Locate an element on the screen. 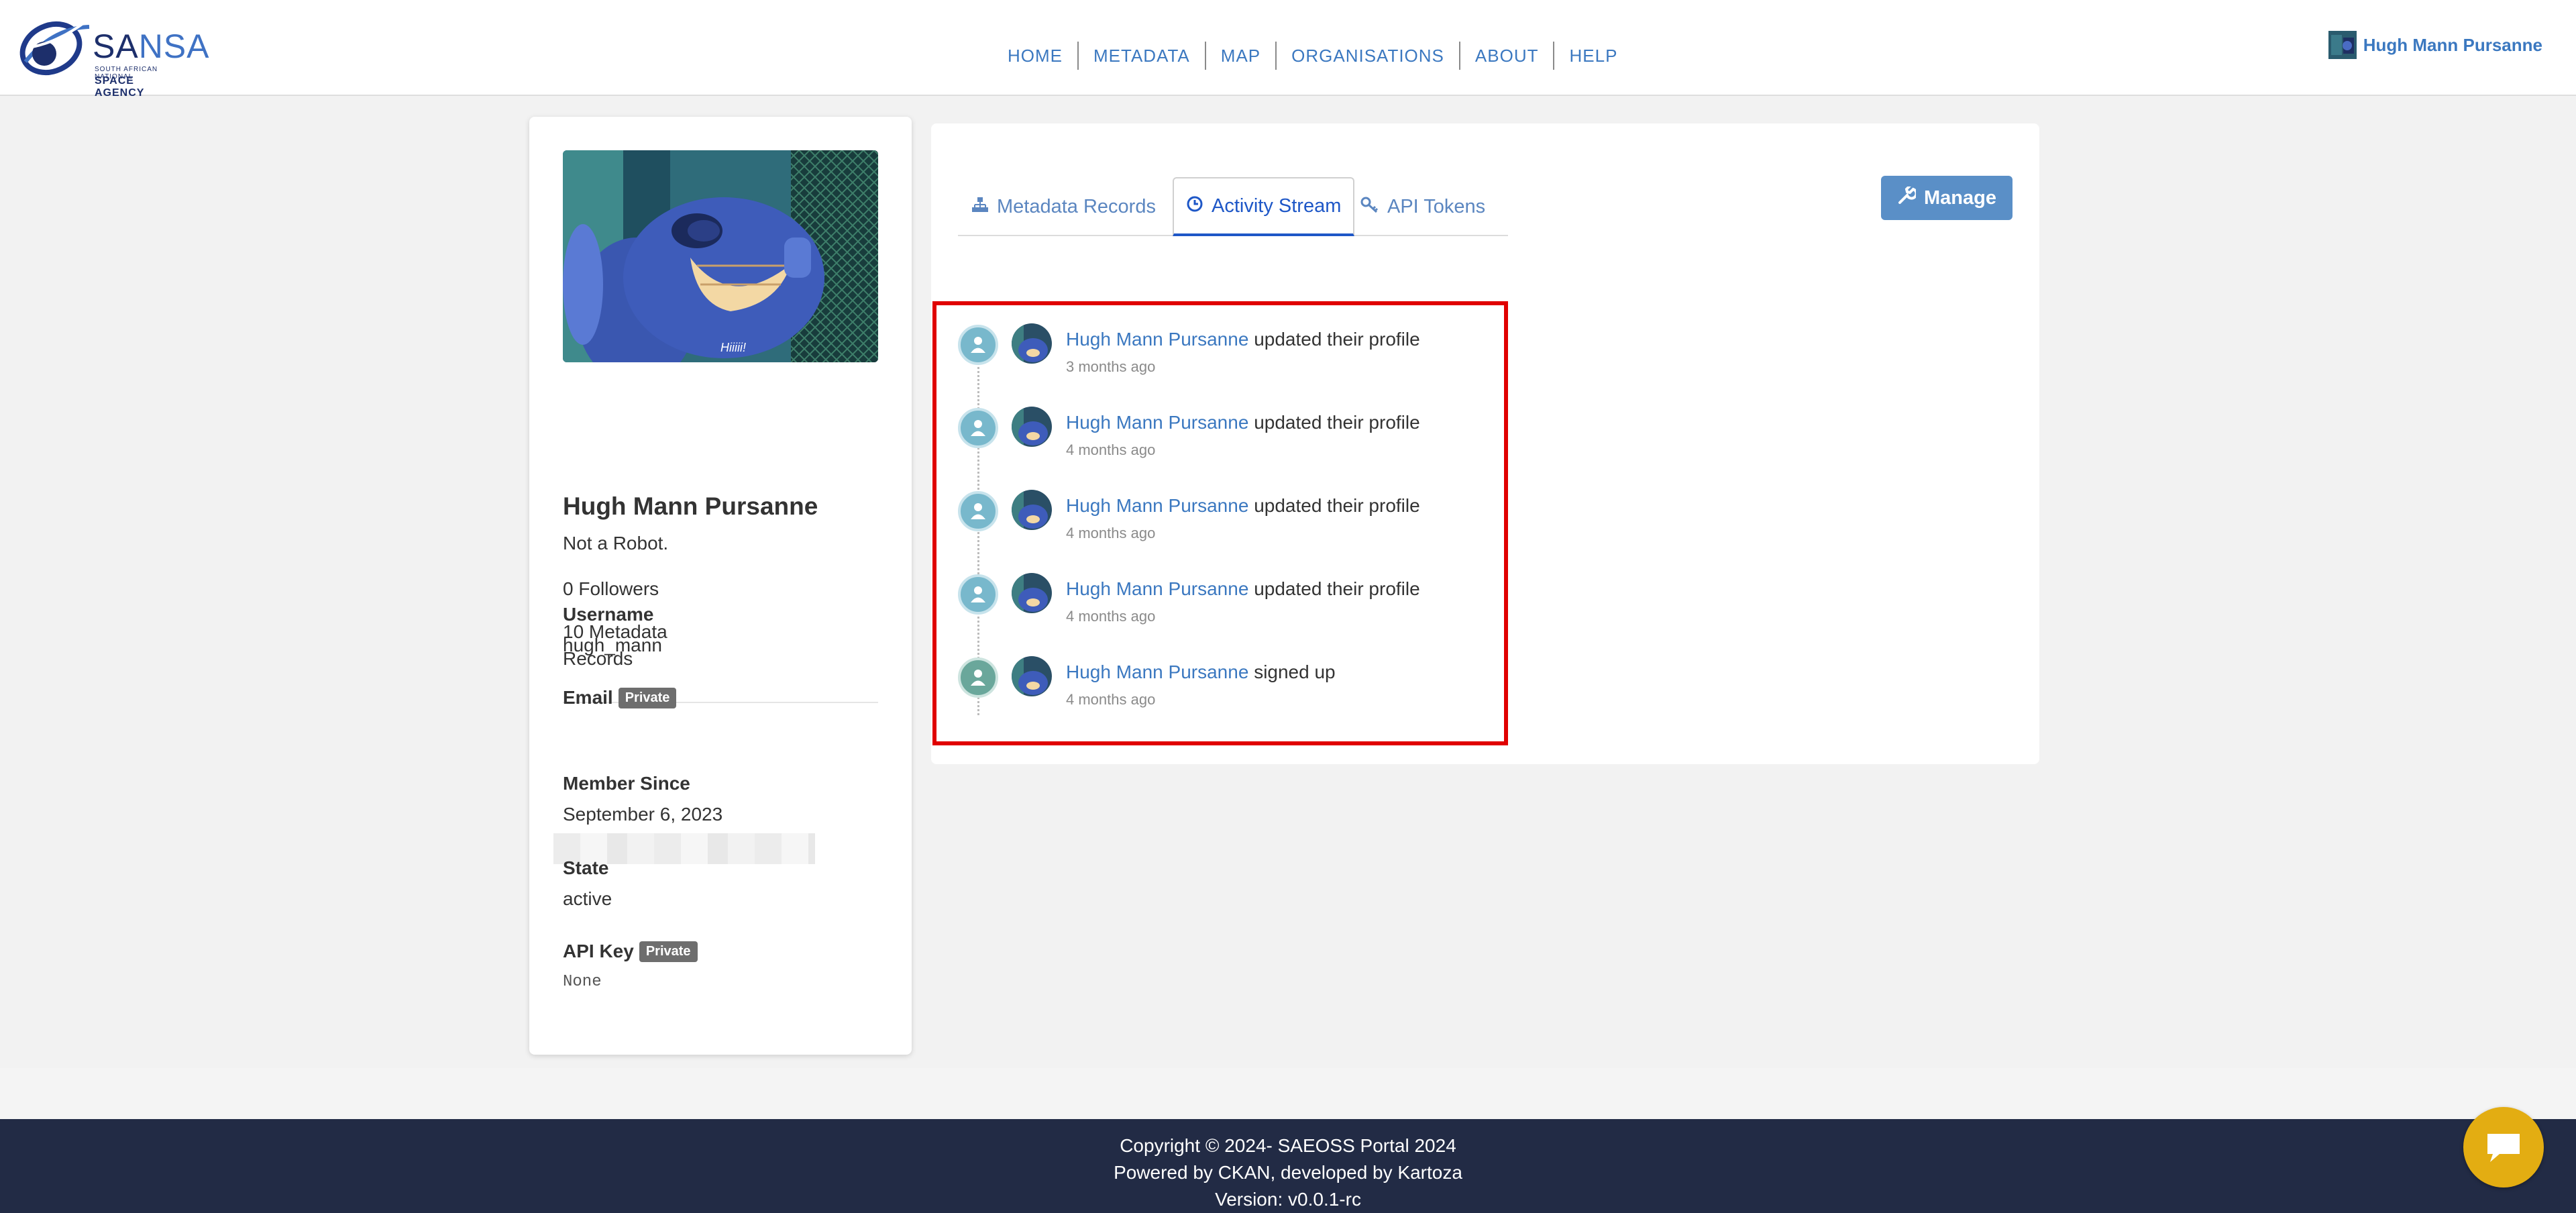 This screenshot has width=2576, height=1213. chat-button is located at coordinates (2503, 1147).